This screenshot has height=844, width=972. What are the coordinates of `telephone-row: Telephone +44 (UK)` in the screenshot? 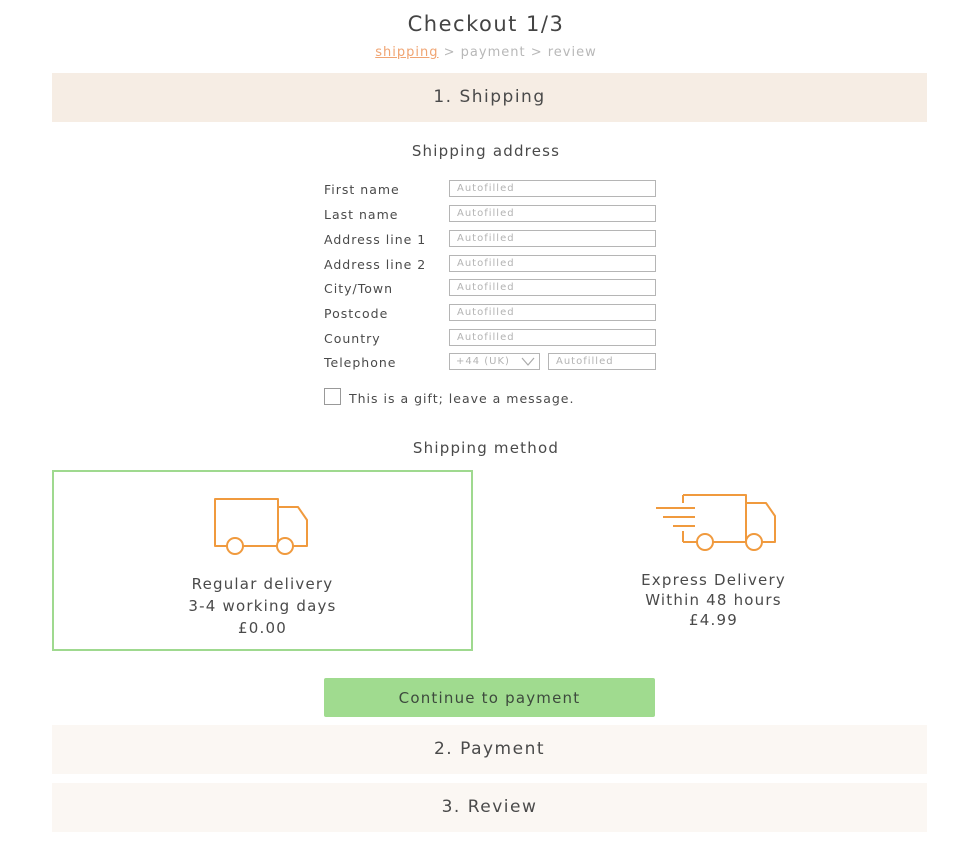 It's located at (494, 362).